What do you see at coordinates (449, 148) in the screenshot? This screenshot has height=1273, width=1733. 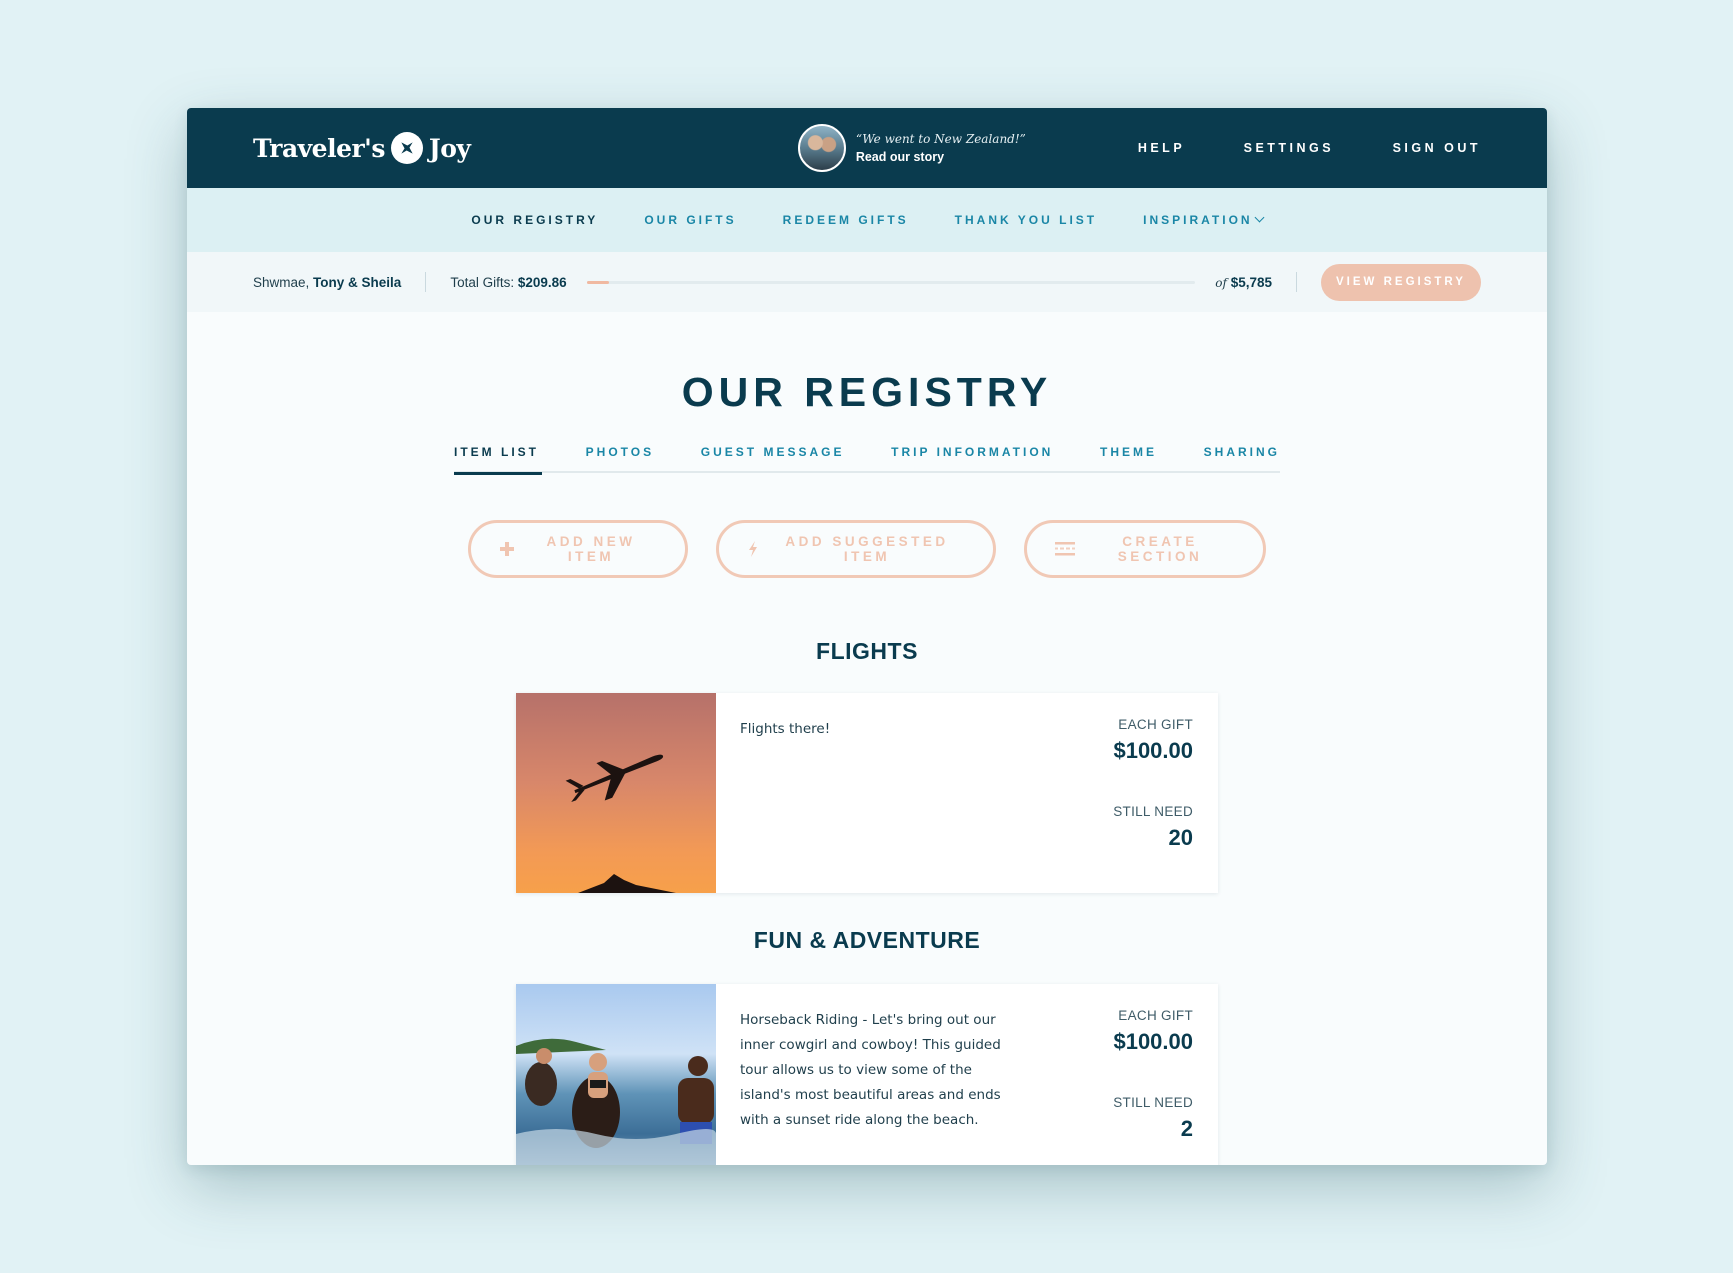 I see `logo-text-right: Joy` at bounding box center [449, 148].